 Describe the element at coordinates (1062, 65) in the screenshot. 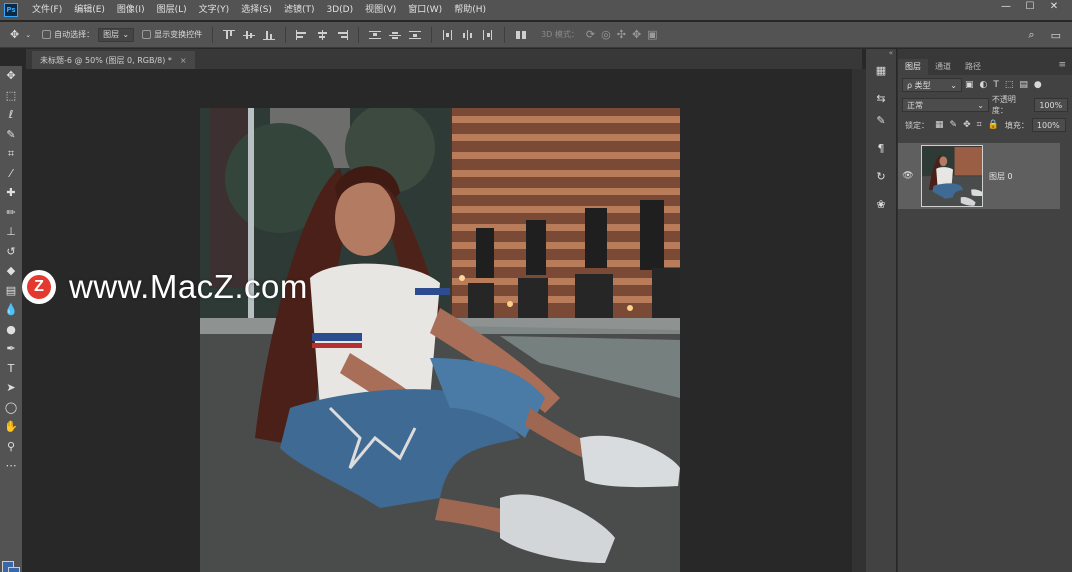

I see `panel-menu-icon: ≡` at that location.